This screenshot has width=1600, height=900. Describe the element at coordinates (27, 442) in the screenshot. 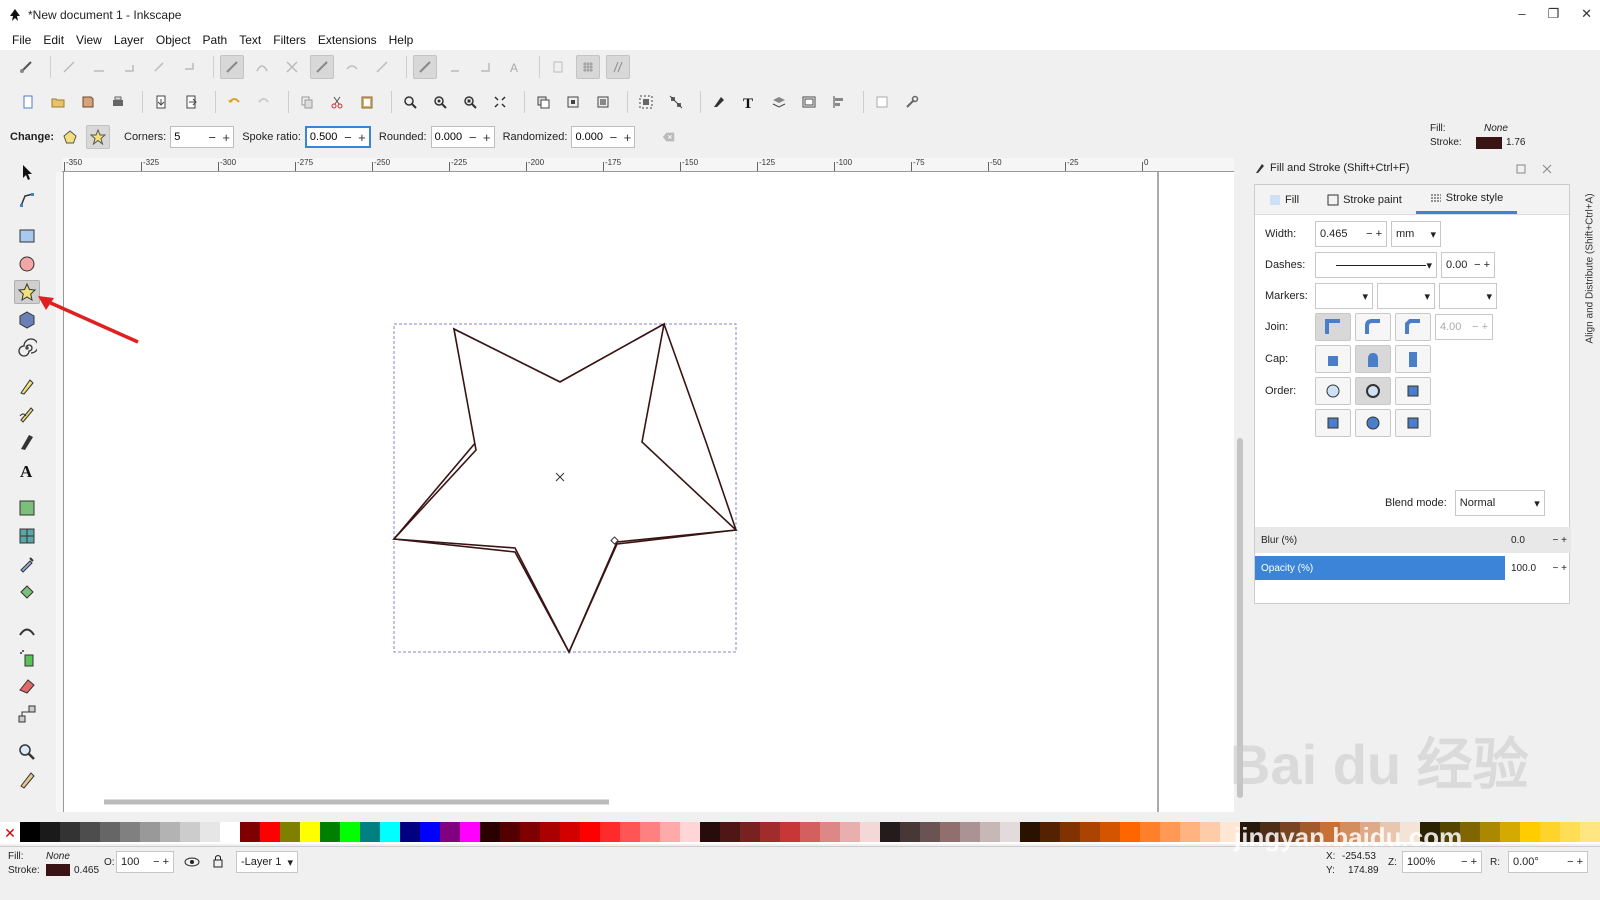

I see `calligraphy-tool` at that location.